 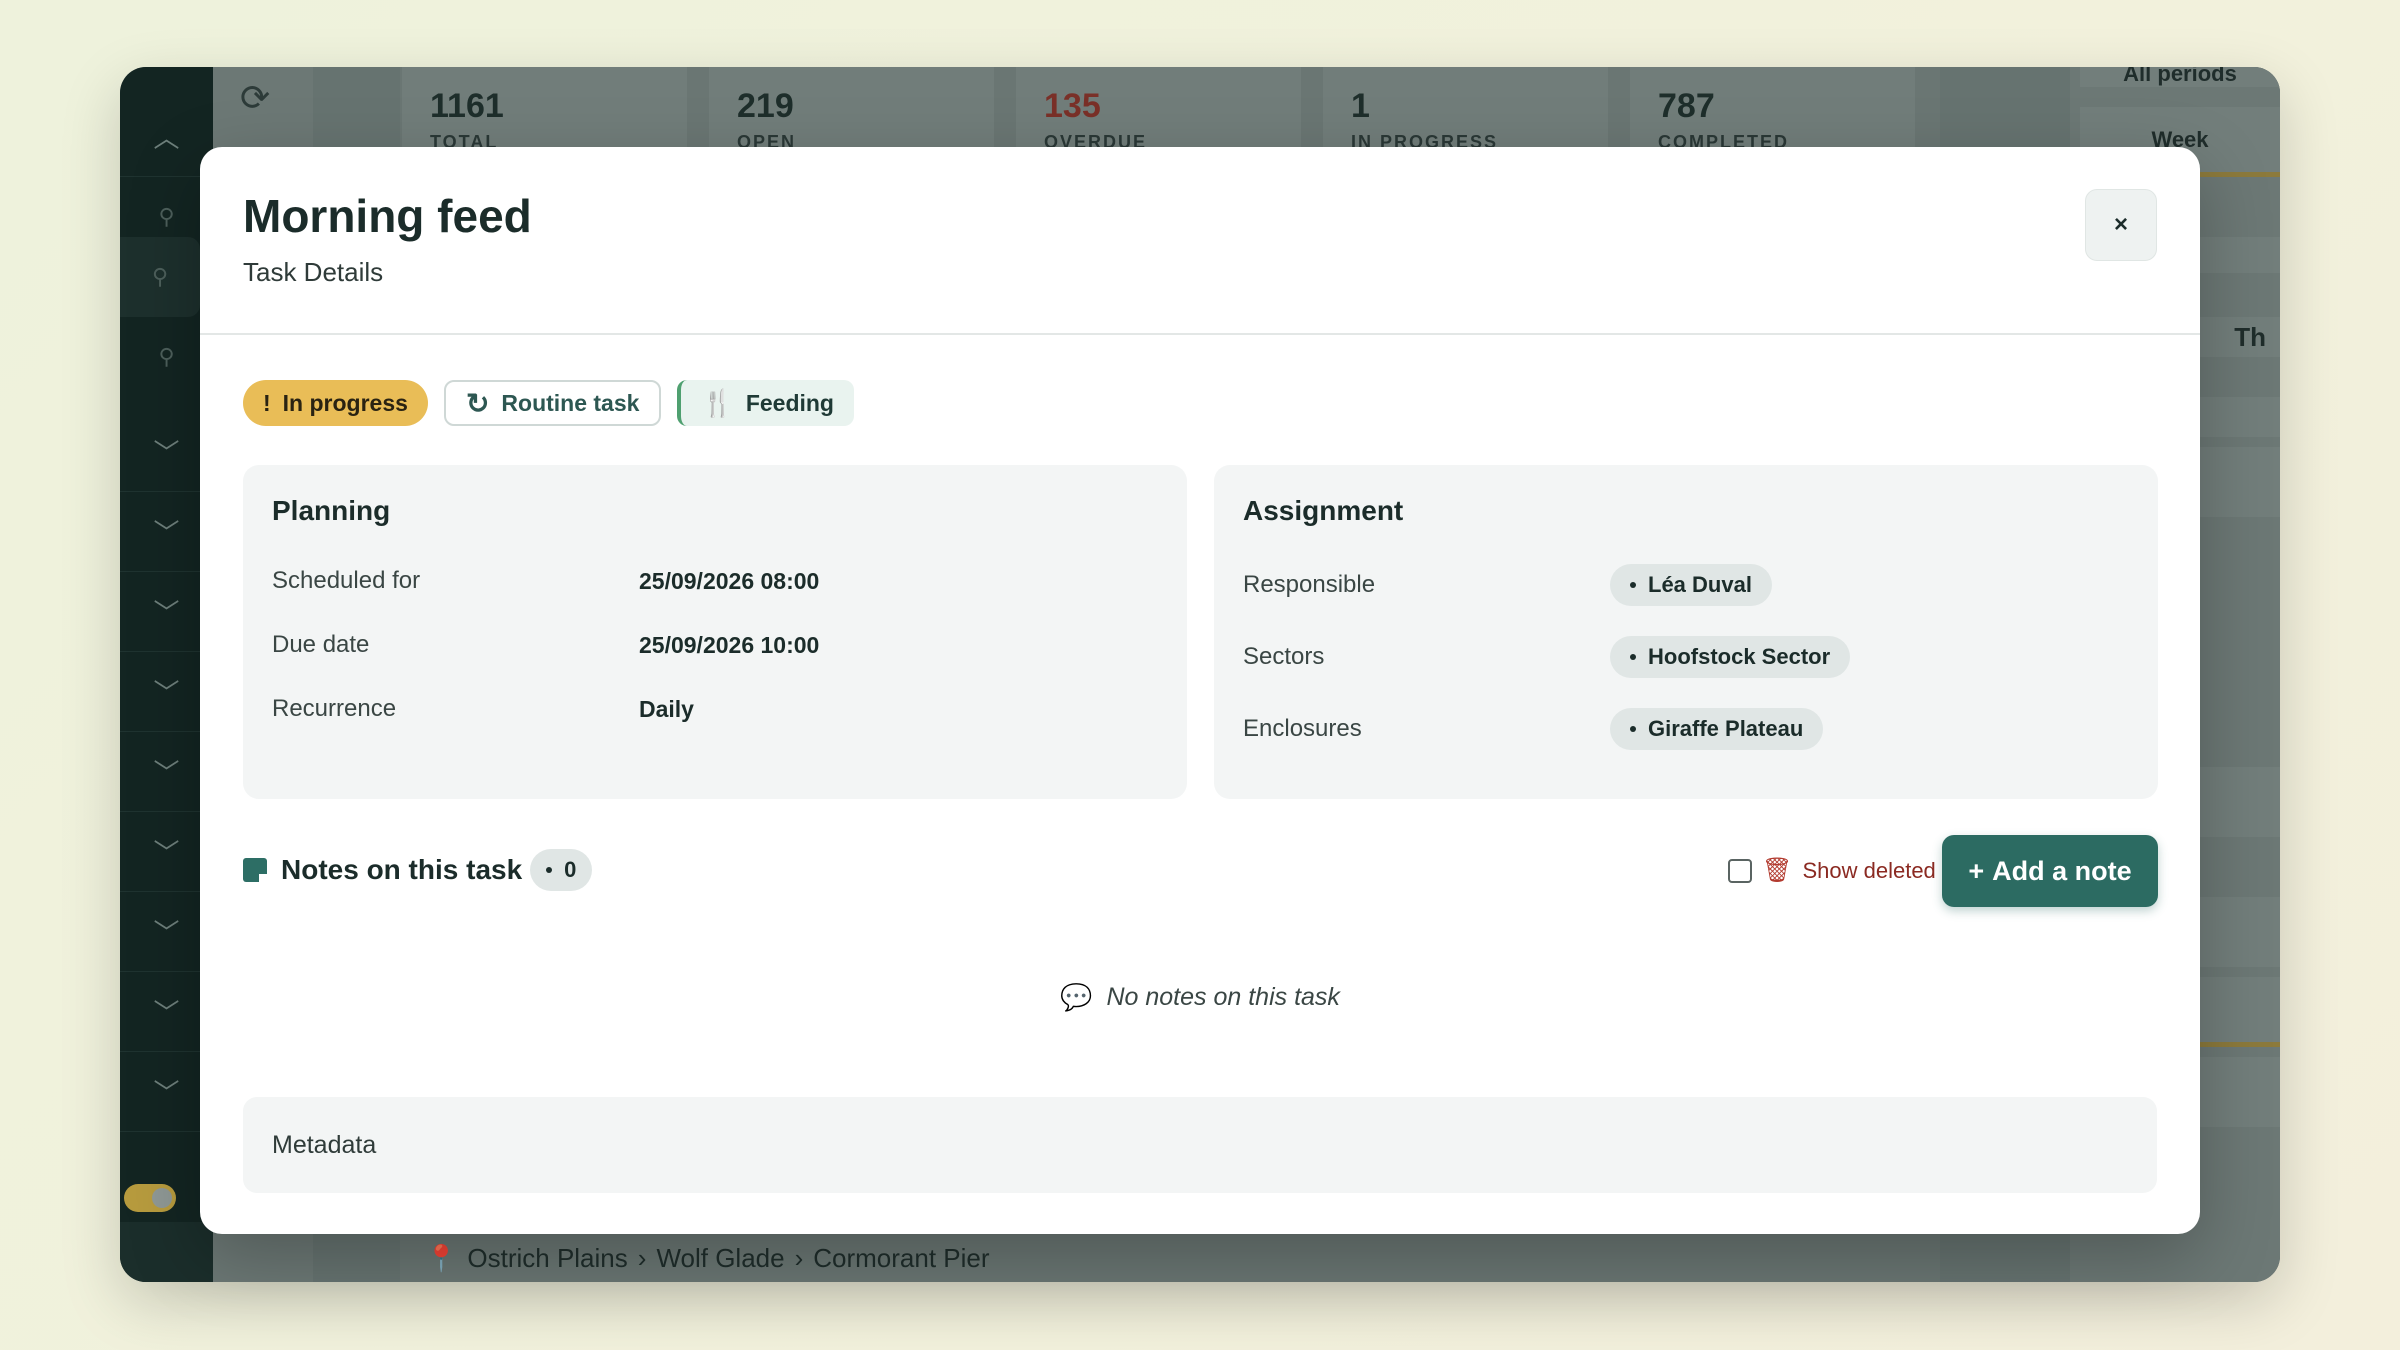 What do you see at coordinates (1772, 112) in the screenshot?
I see `stat-completed: 787 COMPLETED` at bounding box center [1772, 112].